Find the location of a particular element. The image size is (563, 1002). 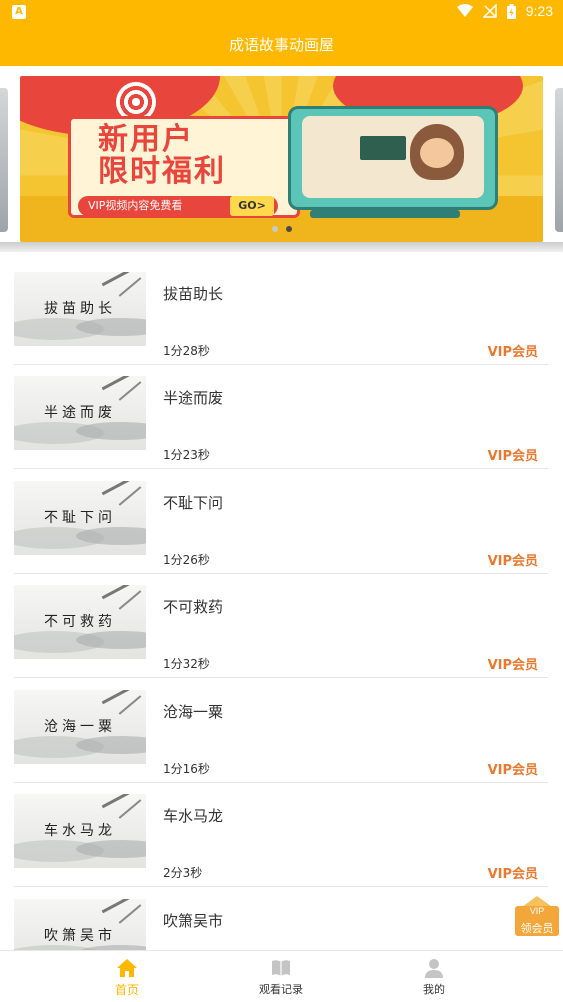

list-item: 沧海一粟 沧海一粟 1分16秒 VIP会员 is located at coordinates (281, 731).